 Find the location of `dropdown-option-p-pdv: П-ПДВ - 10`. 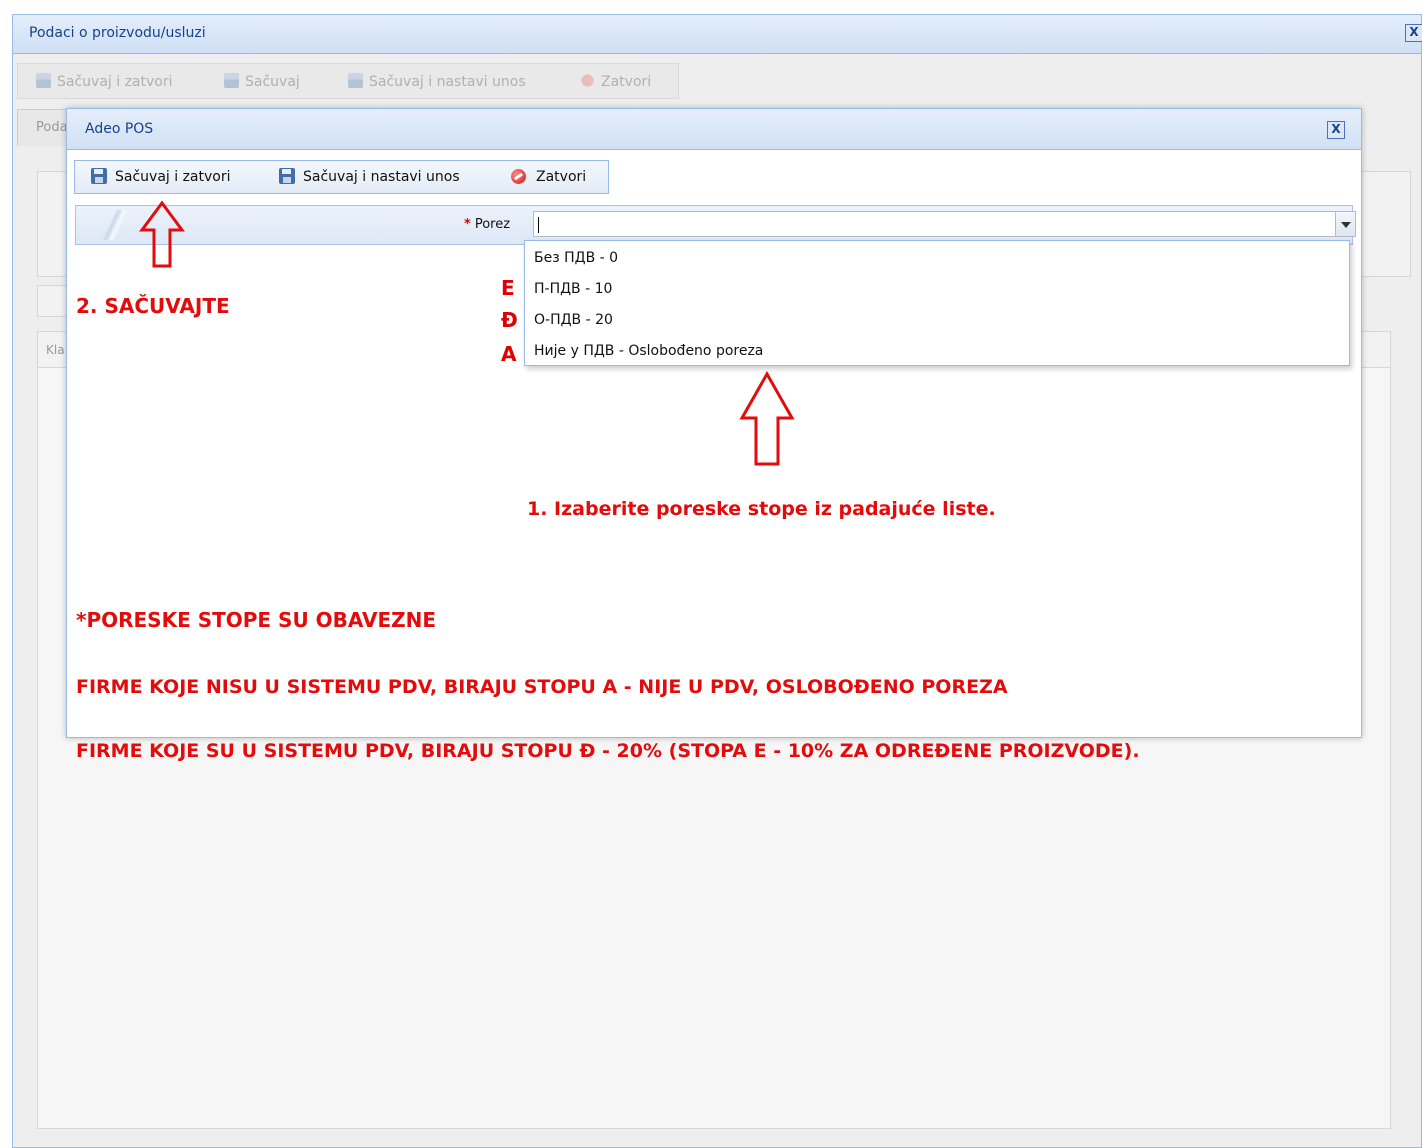

dropdown-option-p-pdv: П-ПДВ - 10 is located at coordinates (937, 289).